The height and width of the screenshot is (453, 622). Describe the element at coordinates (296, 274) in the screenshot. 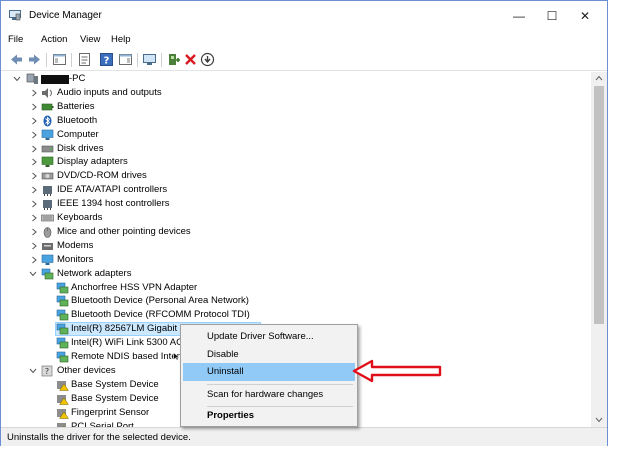

I see `tree-category: Network adapters` at that location.